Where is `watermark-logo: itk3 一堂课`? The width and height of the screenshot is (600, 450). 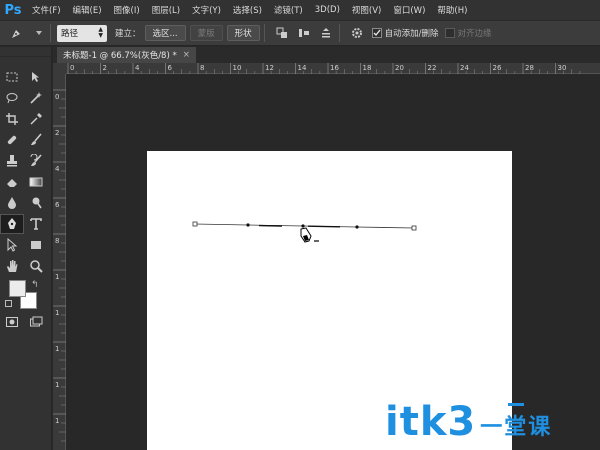 watermark-logo: itk3 一堂课 is located at coordinates (468, 422).